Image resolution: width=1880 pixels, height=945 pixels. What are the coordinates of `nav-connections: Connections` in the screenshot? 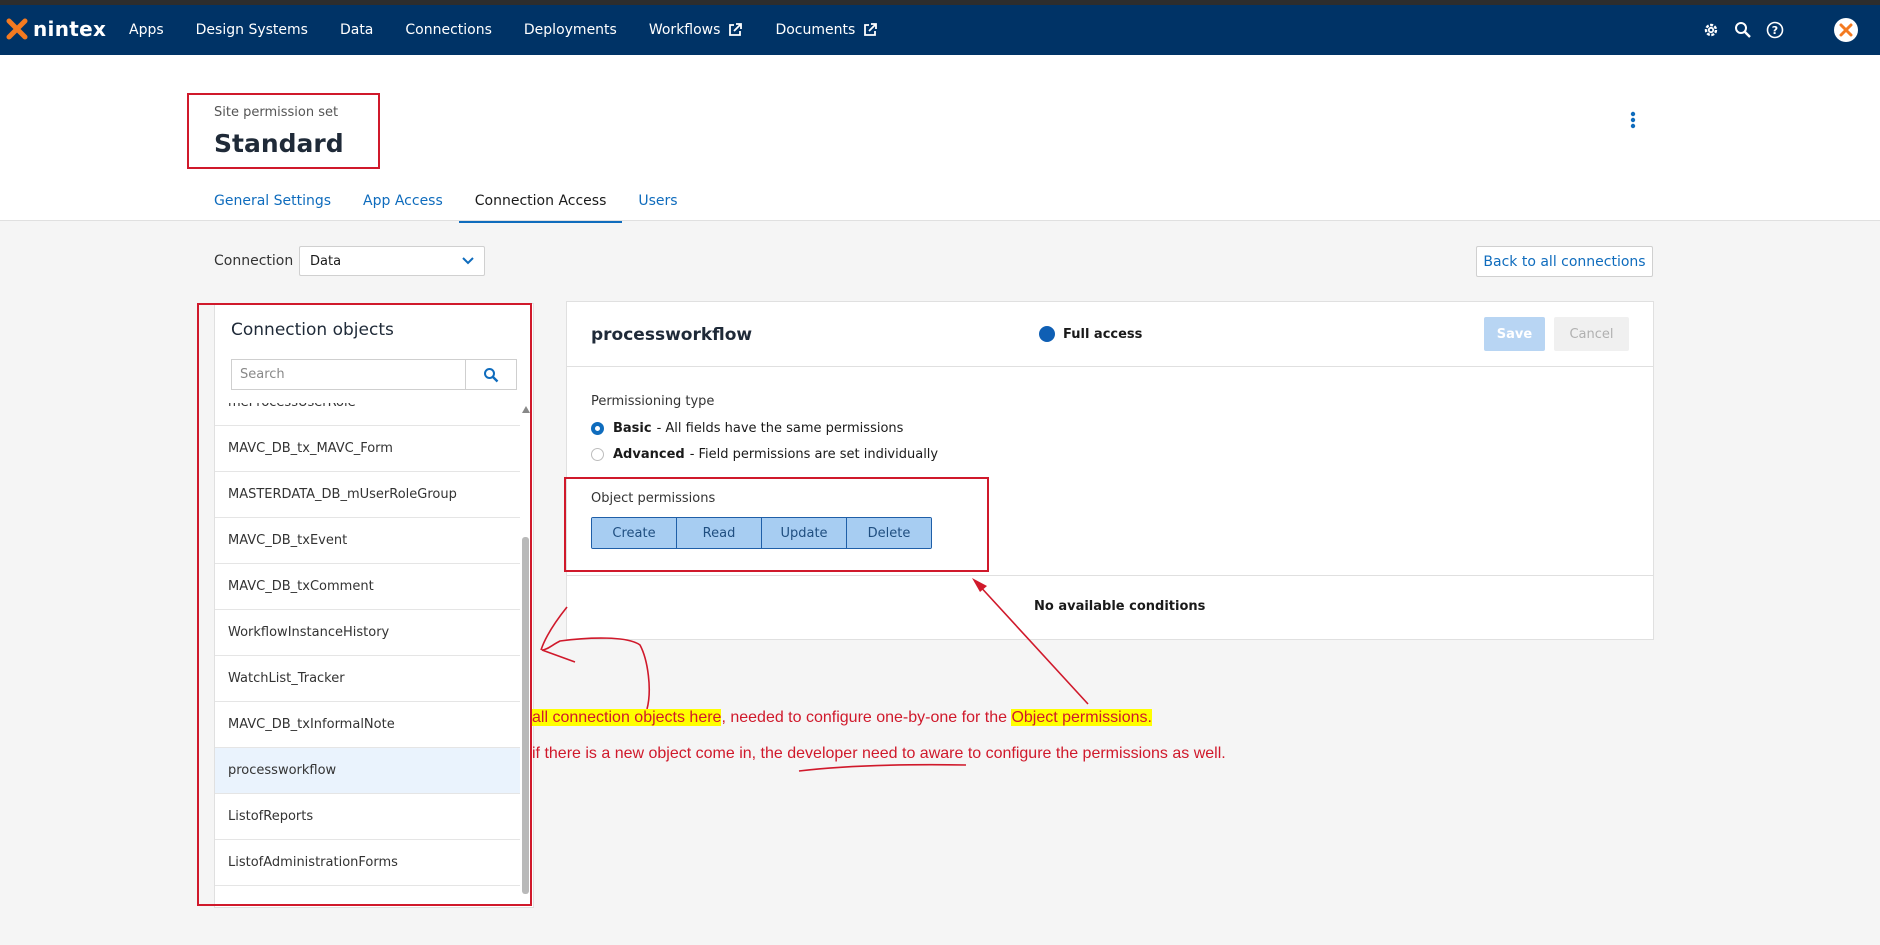 It's located at (448, 30).